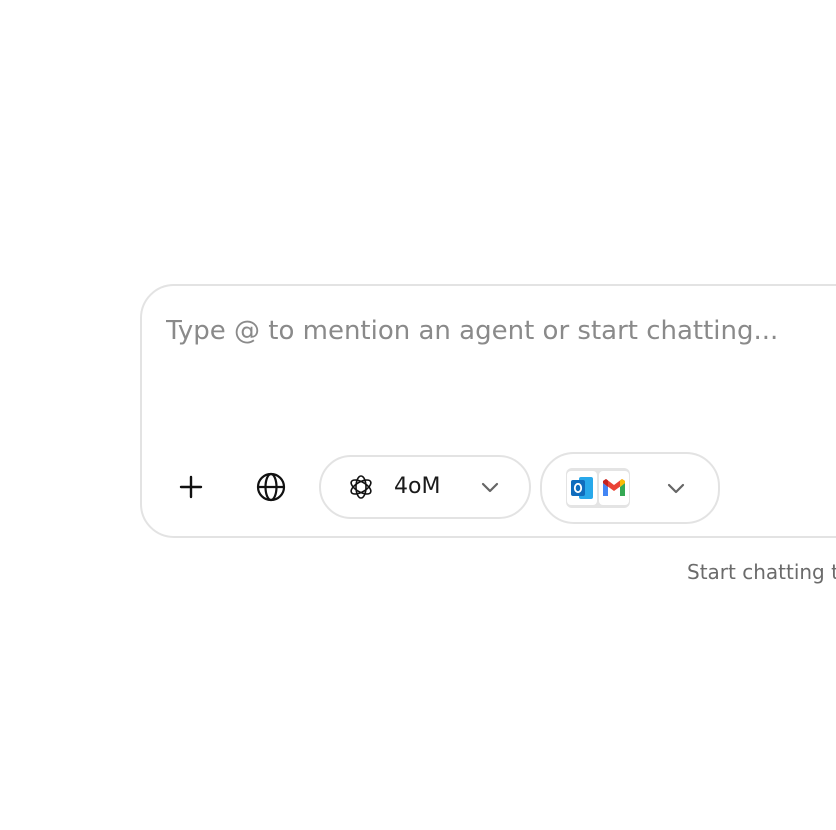 This screenshot has width=836, height=830. I want to click on web-search-button, so click(271, 487).